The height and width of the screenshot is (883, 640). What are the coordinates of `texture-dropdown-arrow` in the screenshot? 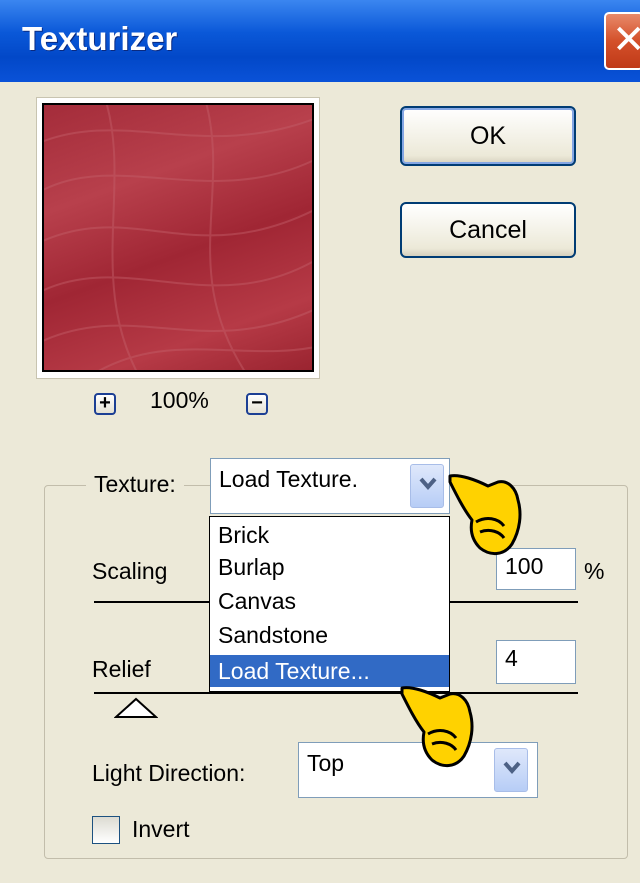 It's located at (427, 486).